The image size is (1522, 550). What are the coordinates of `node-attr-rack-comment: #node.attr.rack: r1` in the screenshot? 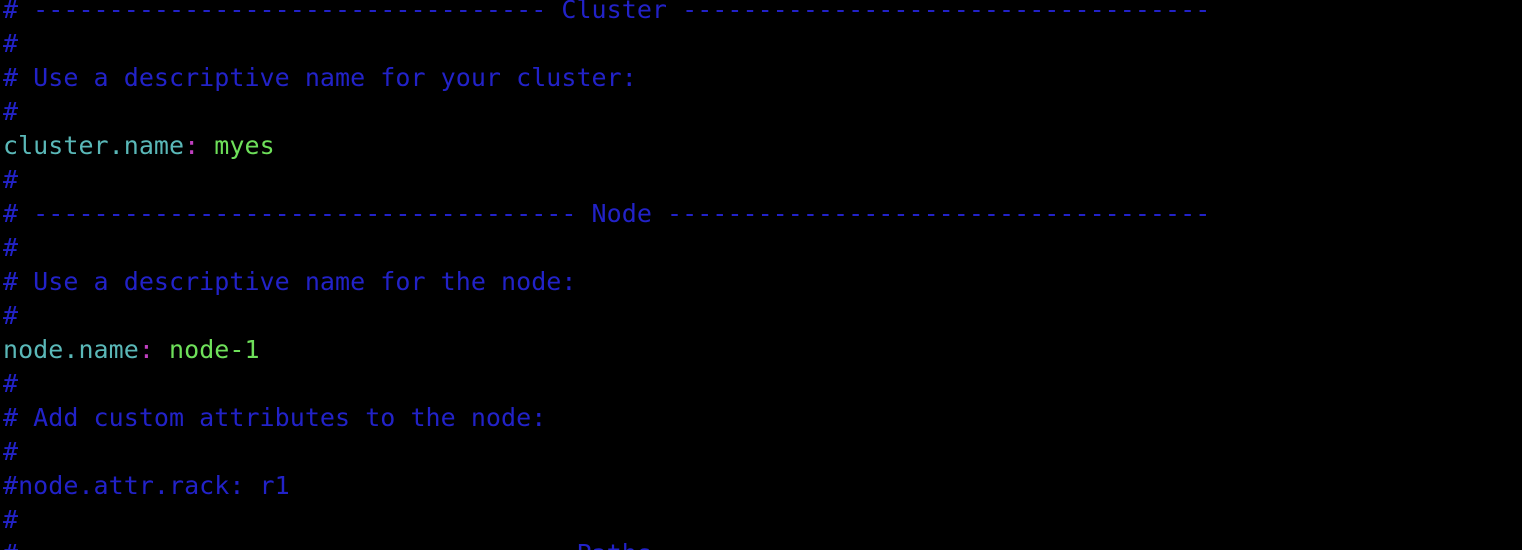 It's located at (146, 485).